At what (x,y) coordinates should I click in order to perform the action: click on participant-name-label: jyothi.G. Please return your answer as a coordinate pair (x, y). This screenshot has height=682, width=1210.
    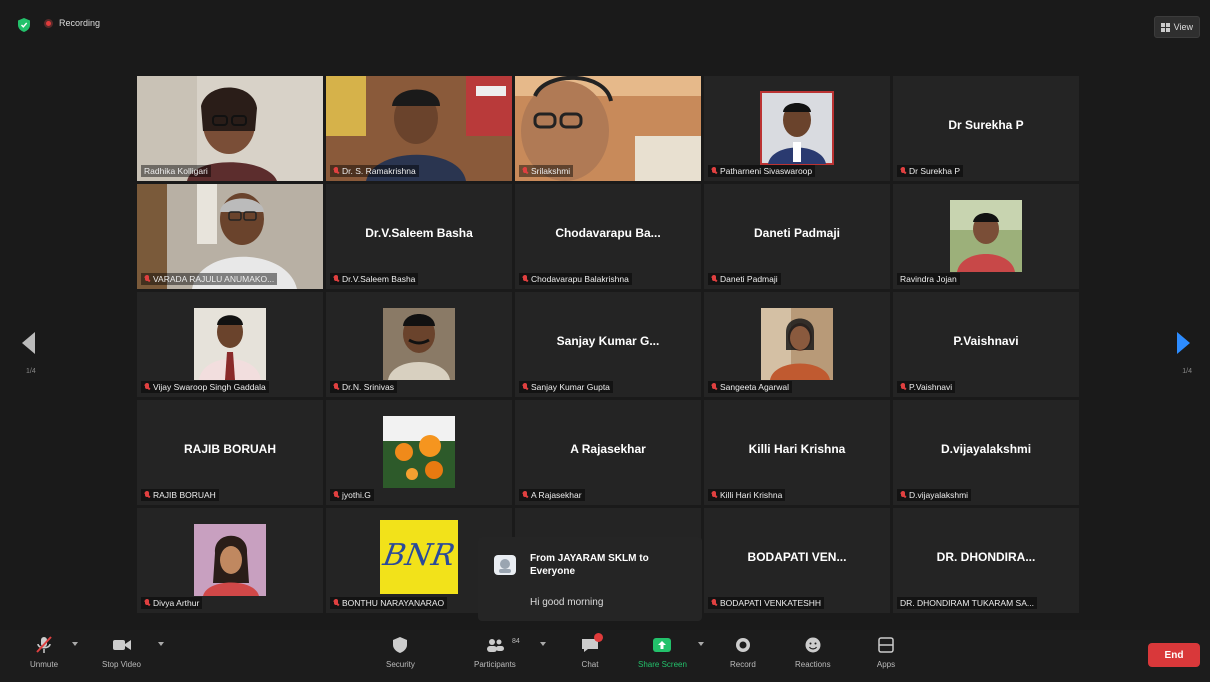
    Looking at the image, I should click on (352, 495).